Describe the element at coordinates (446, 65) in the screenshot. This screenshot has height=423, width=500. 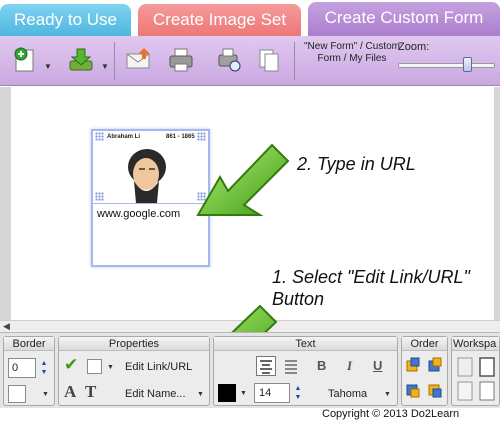
I see `zoom-slider-track` at that location.